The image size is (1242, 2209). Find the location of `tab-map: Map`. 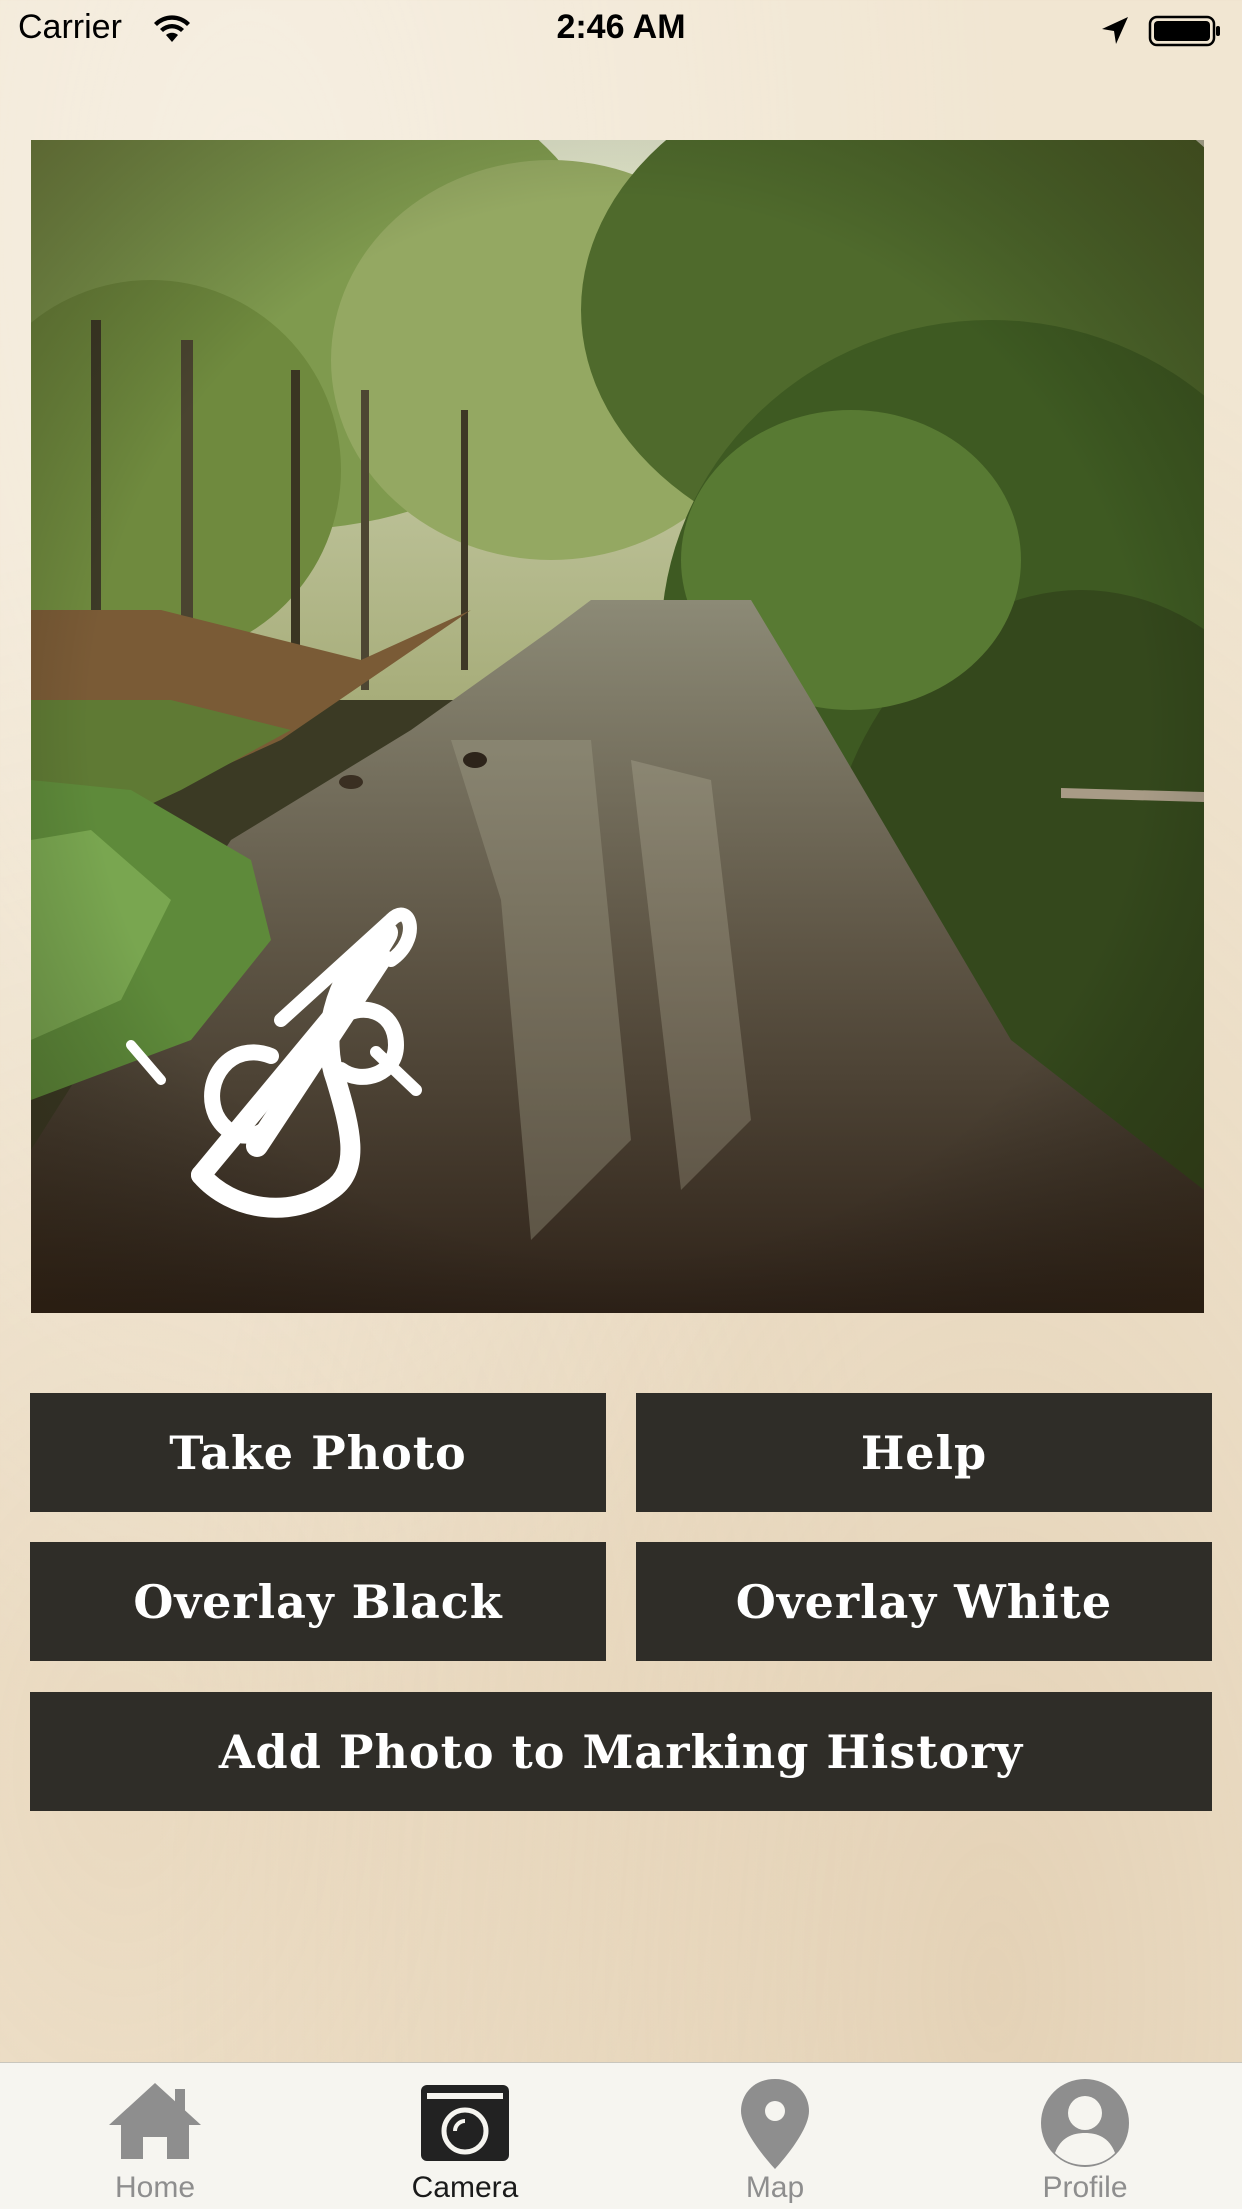

tab-map: Map is located at coordinates (775, 2136).